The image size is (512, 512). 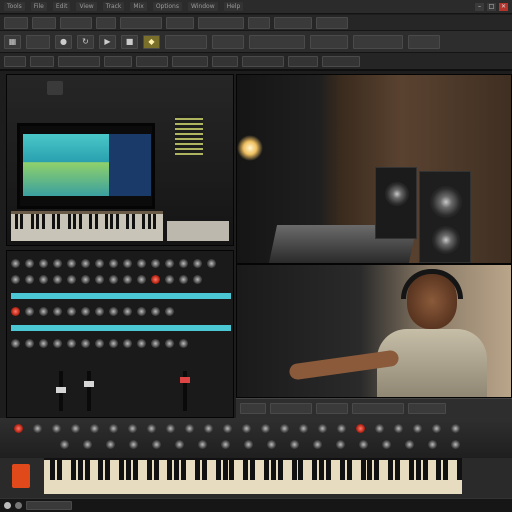 What do you see at coordinates (151, 41) in the screenshot?
I see `metronome-icon: ◆` at bounding box center [151, 41].